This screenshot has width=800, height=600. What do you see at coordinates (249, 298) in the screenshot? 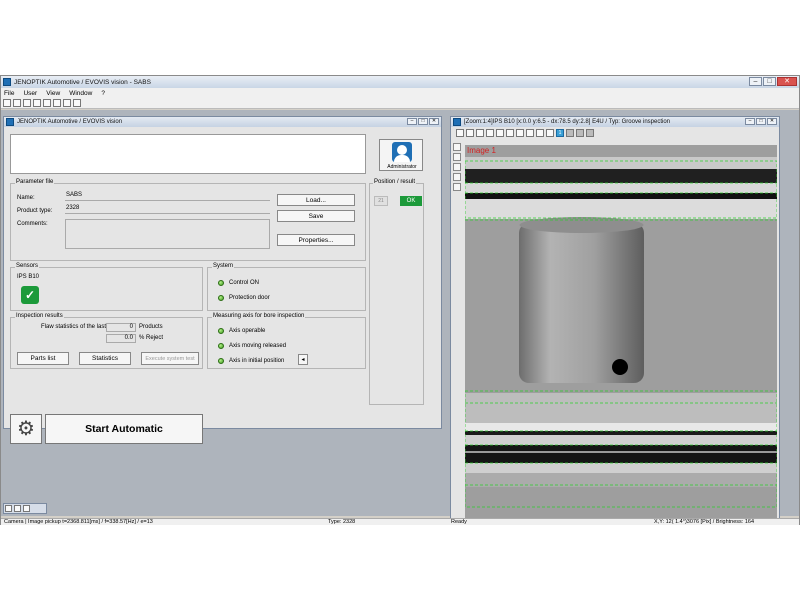
I see `system-item-protection-door: Protection door` at bounding box center [249, 298].